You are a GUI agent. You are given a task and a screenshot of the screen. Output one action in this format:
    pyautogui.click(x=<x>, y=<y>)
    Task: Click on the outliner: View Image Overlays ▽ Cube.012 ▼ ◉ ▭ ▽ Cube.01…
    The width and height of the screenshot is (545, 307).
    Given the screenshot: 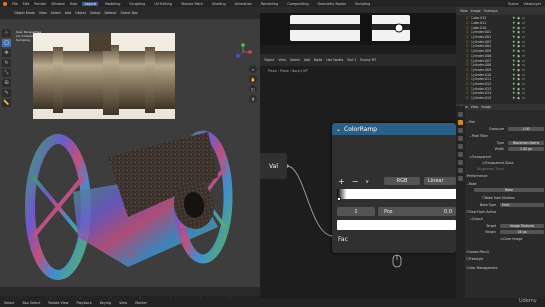 What is the action you would take?
    pyautogui.click(x=500, y=55)
    